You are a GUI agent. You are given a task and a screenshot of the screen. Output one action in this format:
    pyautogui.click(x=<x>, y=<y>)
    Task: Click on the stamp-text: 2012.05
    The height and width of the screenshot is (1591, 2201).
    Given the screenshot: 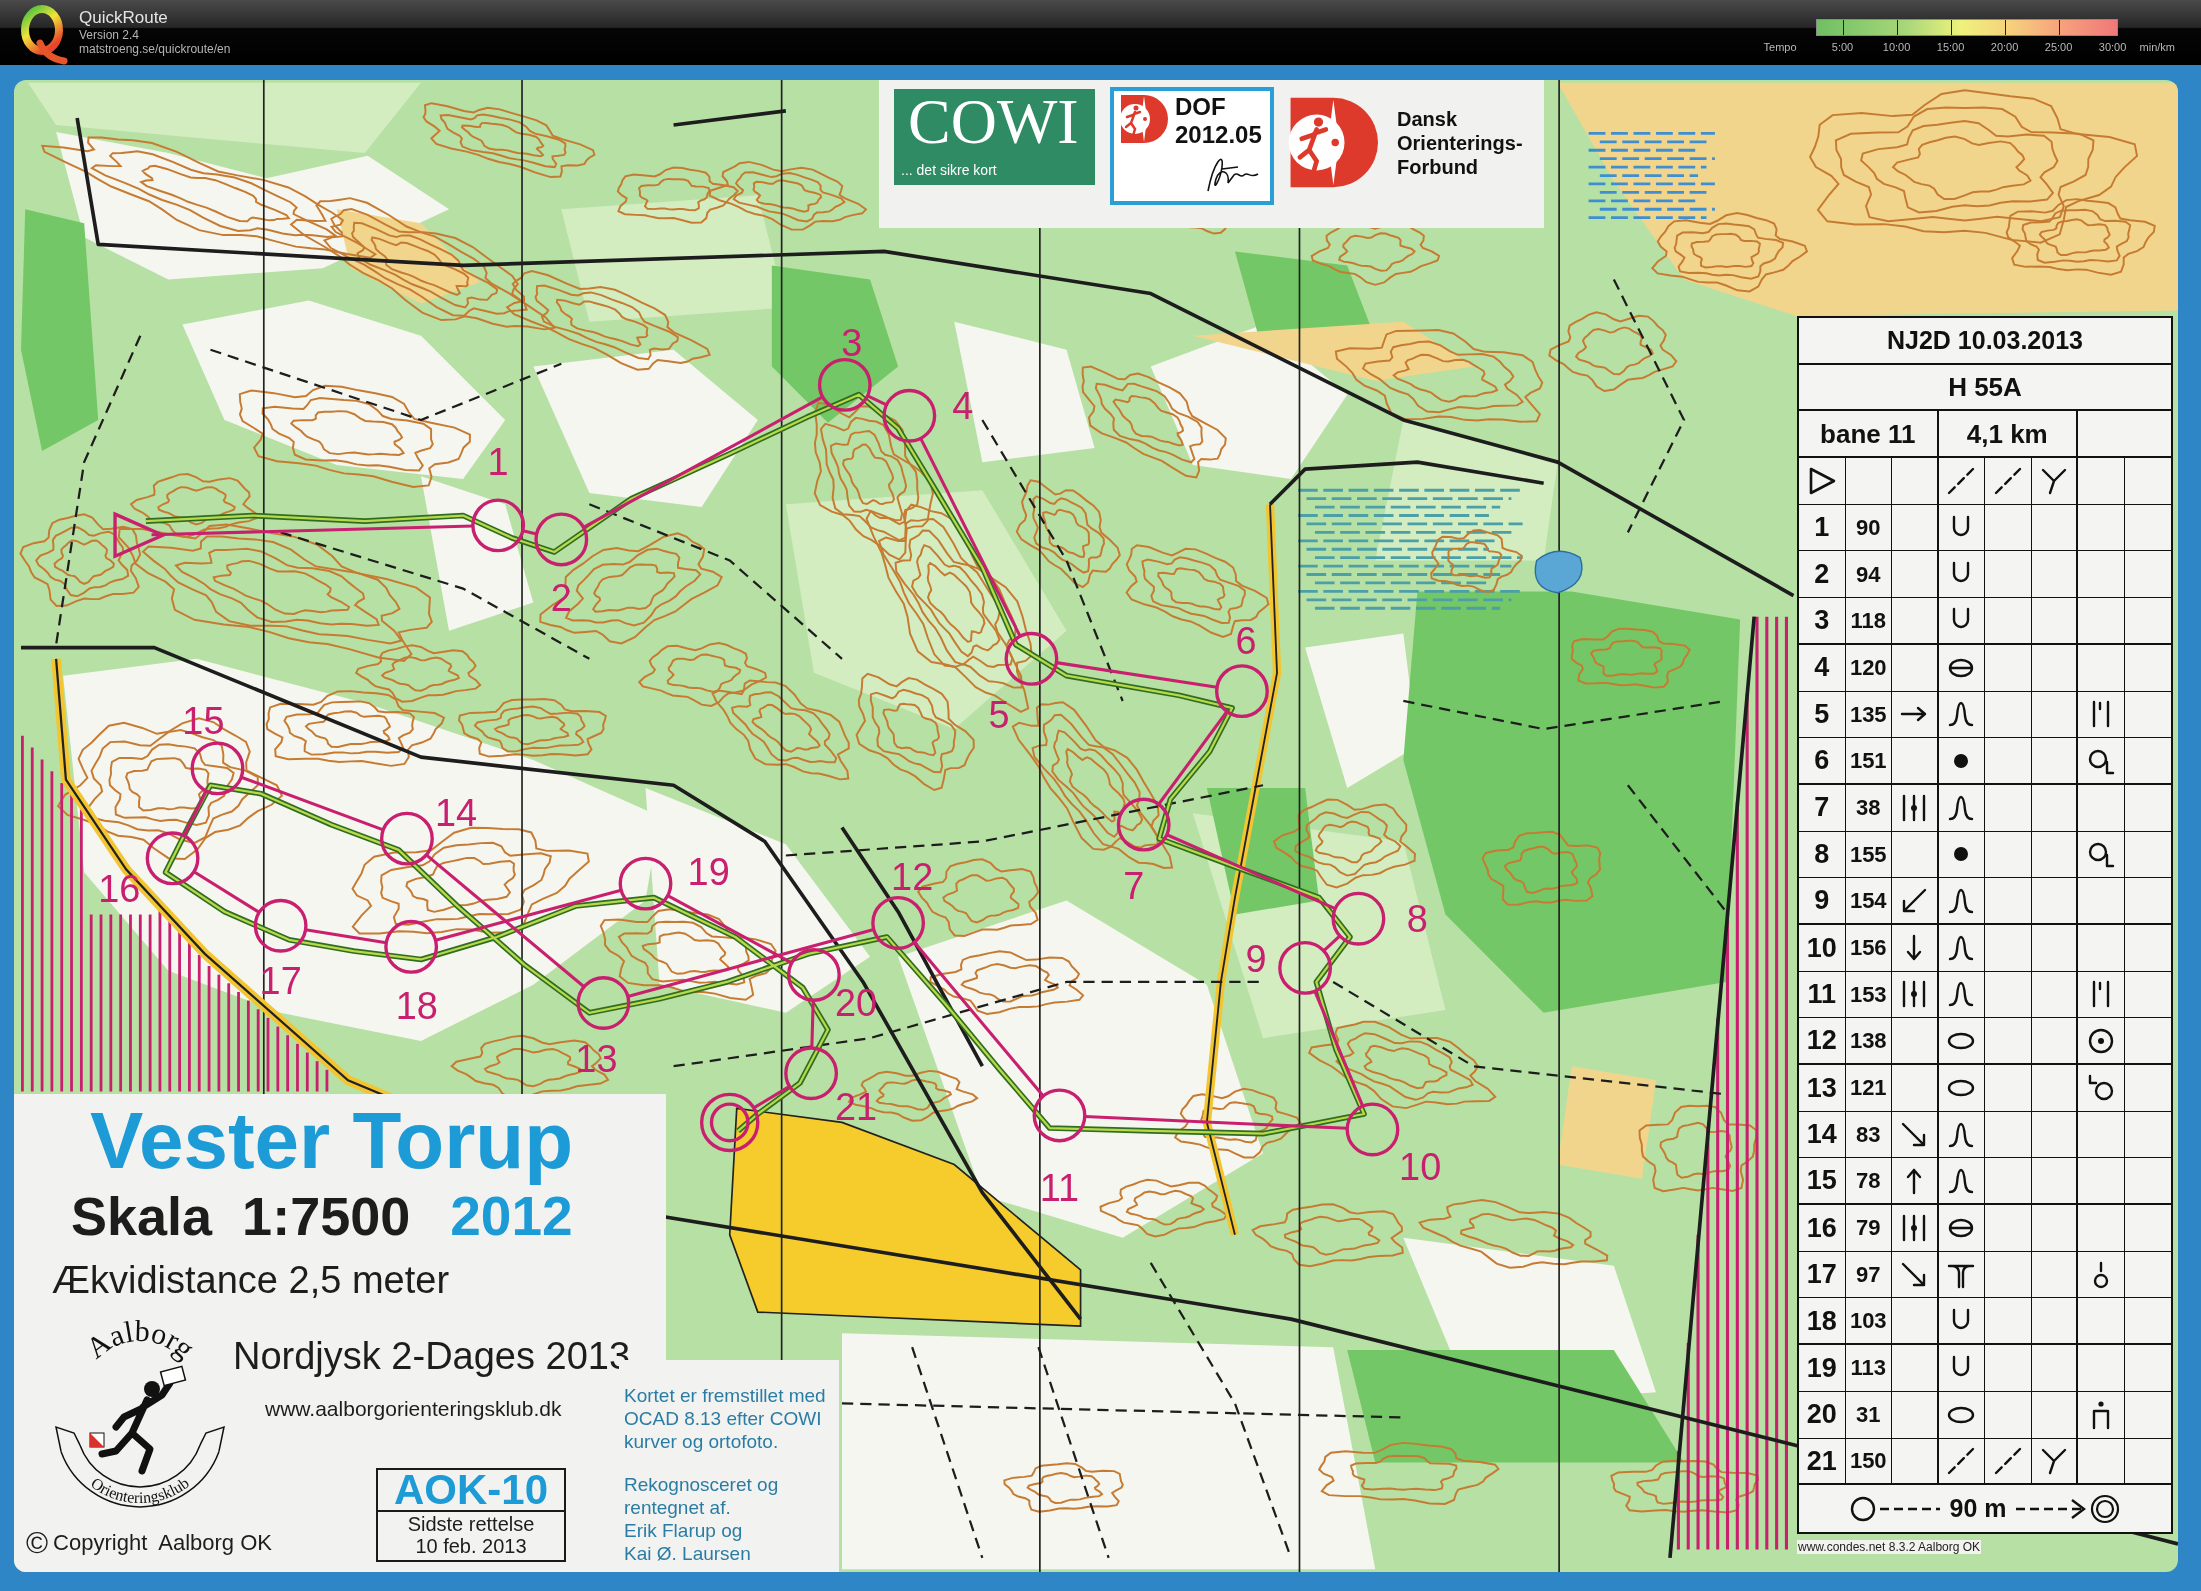 What is the action you would take?
    pyautogui.click(x=1218, y=135)
    